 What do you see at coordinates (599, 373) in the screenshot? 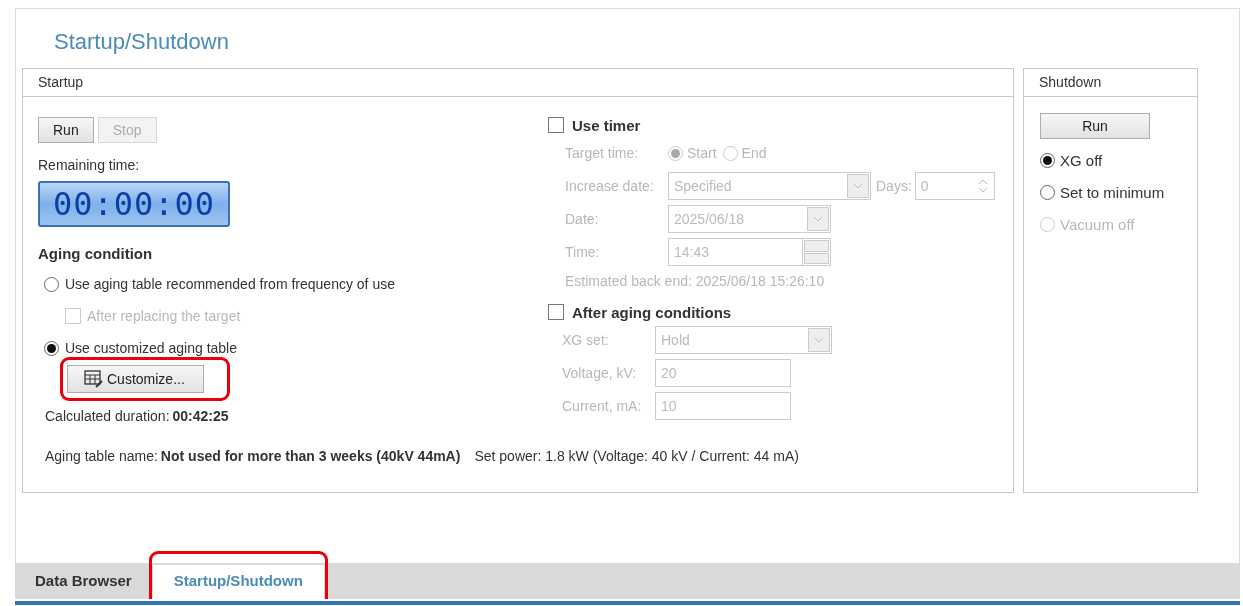
I see `field-label: Voltage, kV:` at bounding box center [599, 373].